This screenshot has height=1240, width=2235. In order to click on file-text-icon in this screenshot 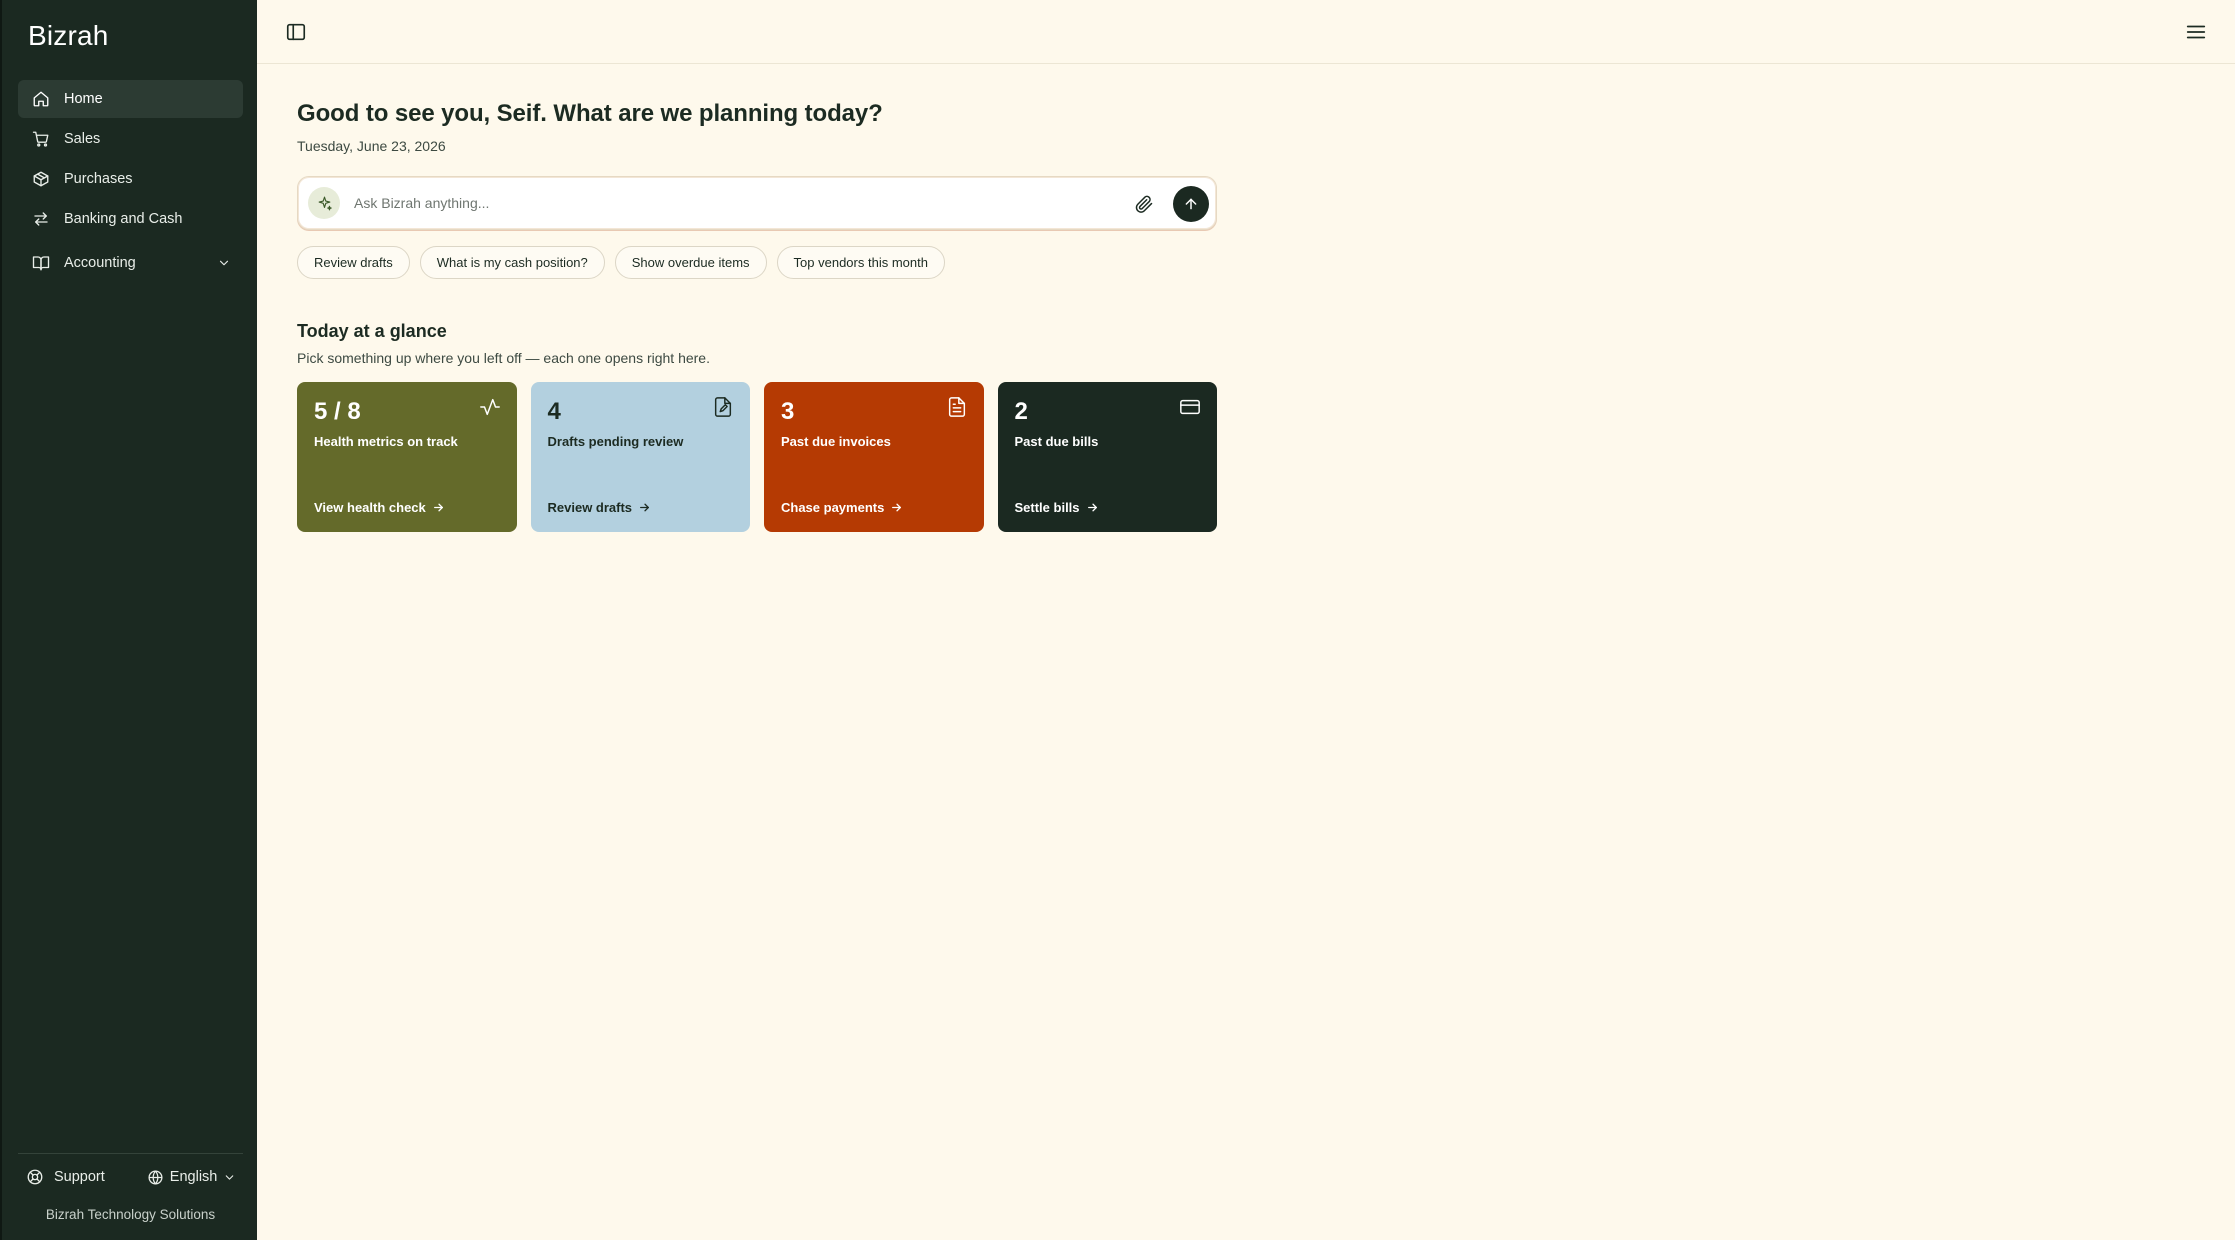, I will do `click(956, 407)`.